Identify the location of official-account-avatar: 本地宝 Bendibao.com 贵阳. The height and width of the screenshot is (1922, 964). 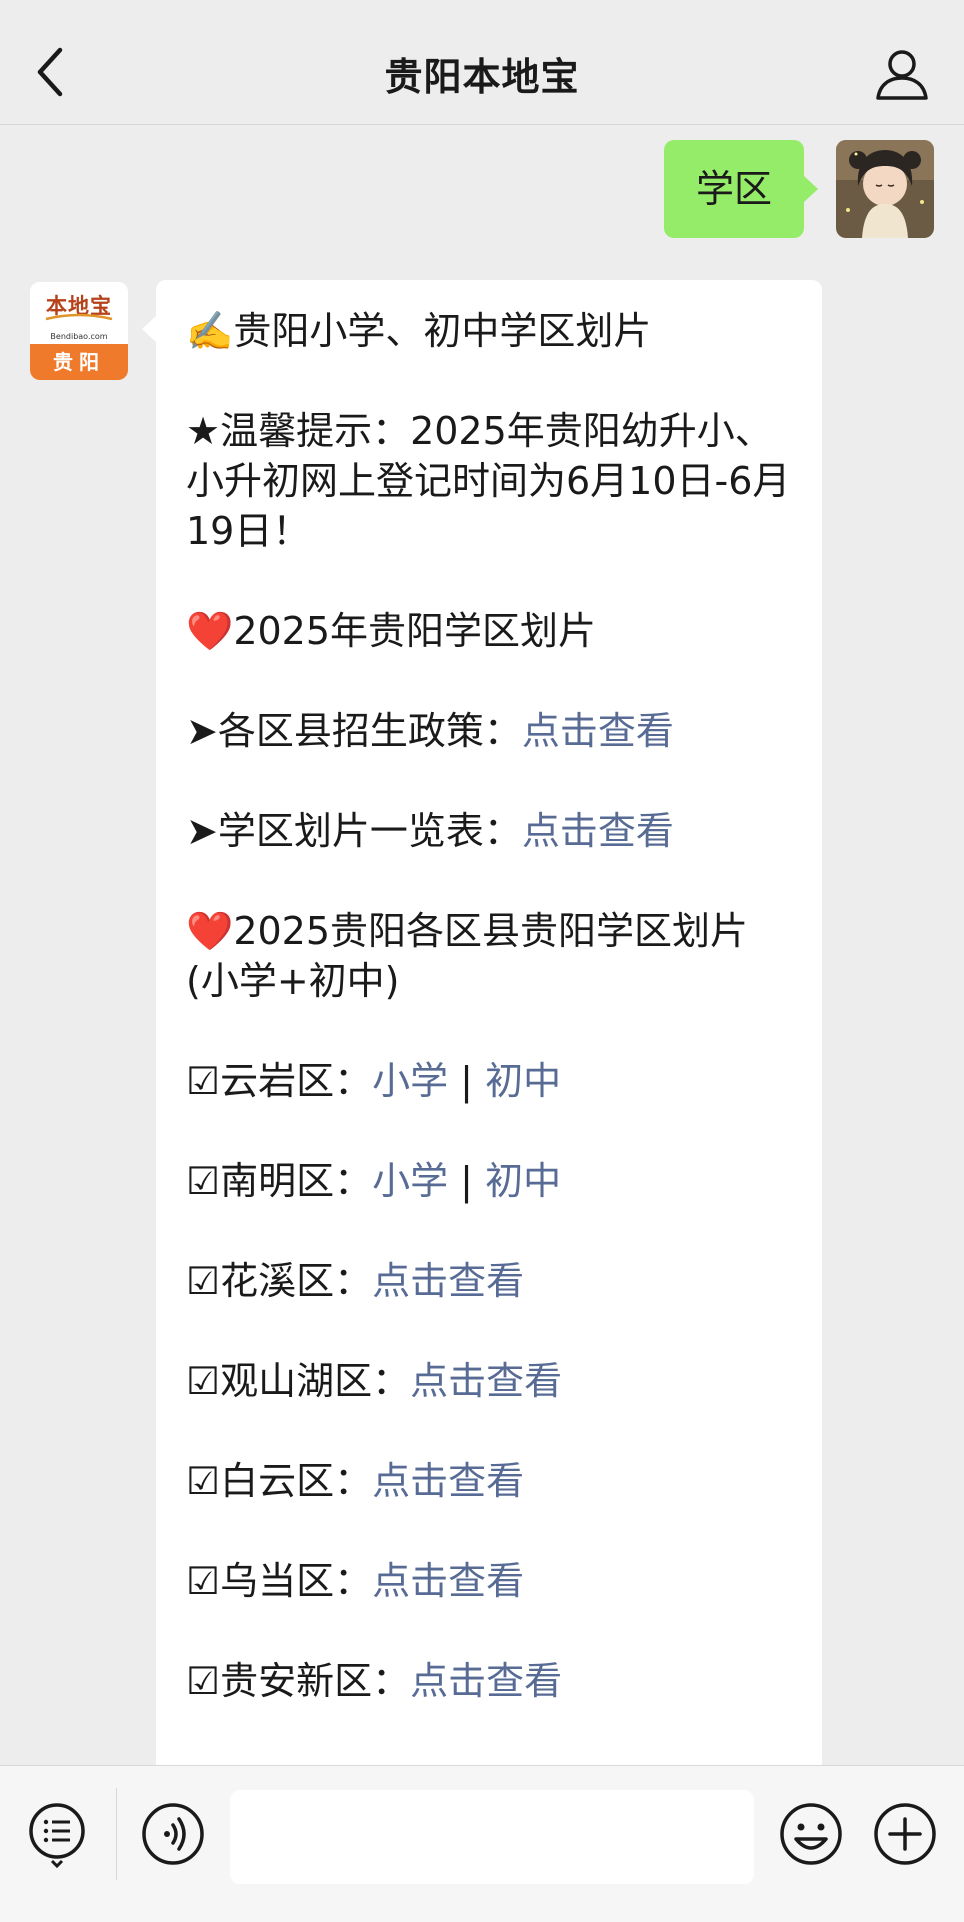
(79, 331).